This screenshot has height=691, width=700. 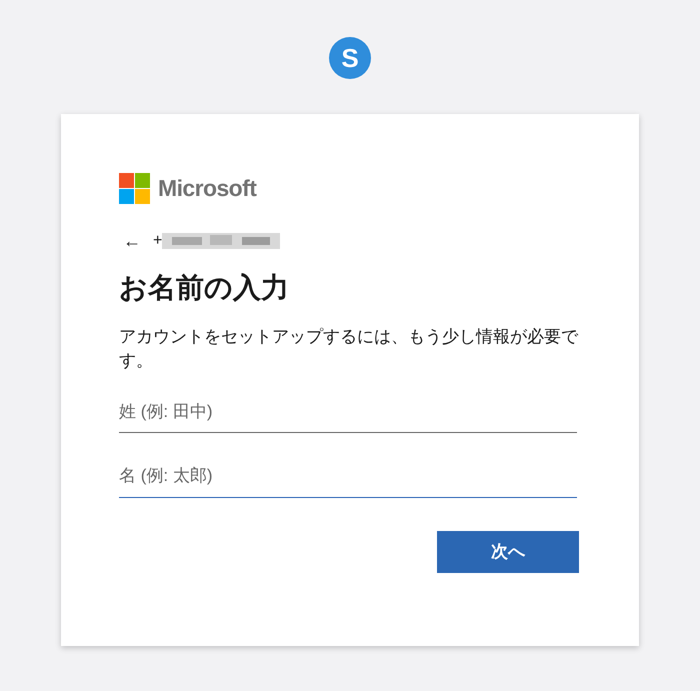 What do you see at coordinates (157, 240) in the screenshot?
I see `account-identifier: +` at bounding box center [157, 240].